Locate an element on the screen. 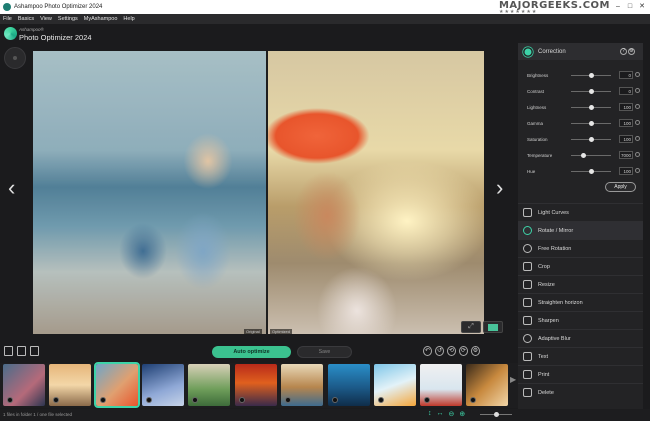  saturation-reset-icon is located at coordinates (637, 138).